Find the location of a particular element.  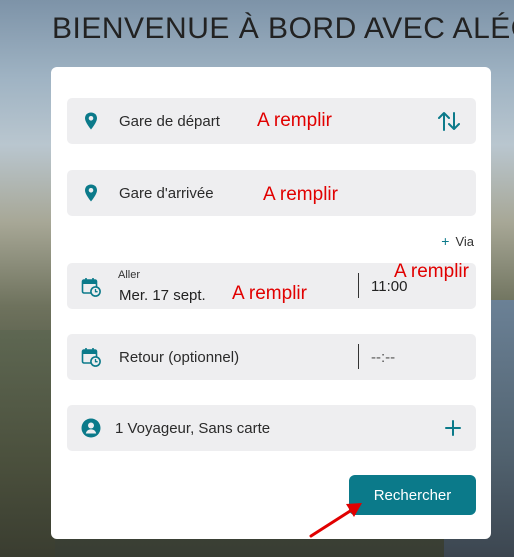

plus-icon: + is located at coordinates (445, 241).